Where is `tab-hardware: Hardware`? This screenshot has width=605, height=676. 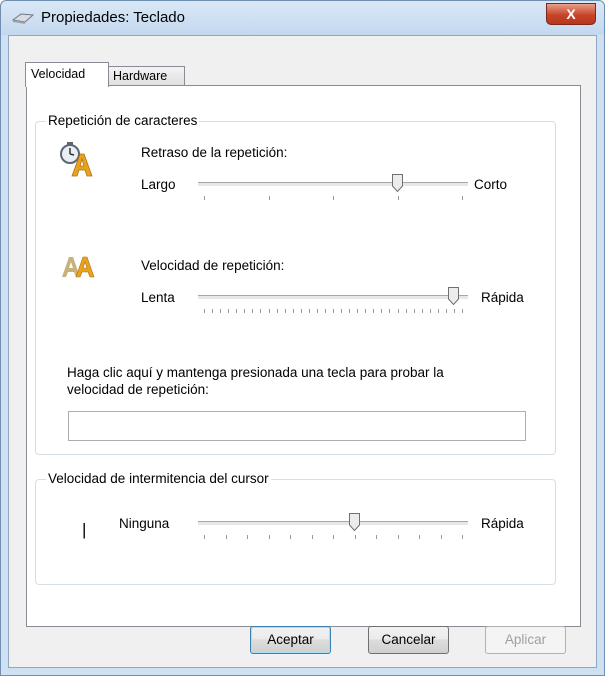 tab-hardware: Hardware is located at coordinates (146, 76).